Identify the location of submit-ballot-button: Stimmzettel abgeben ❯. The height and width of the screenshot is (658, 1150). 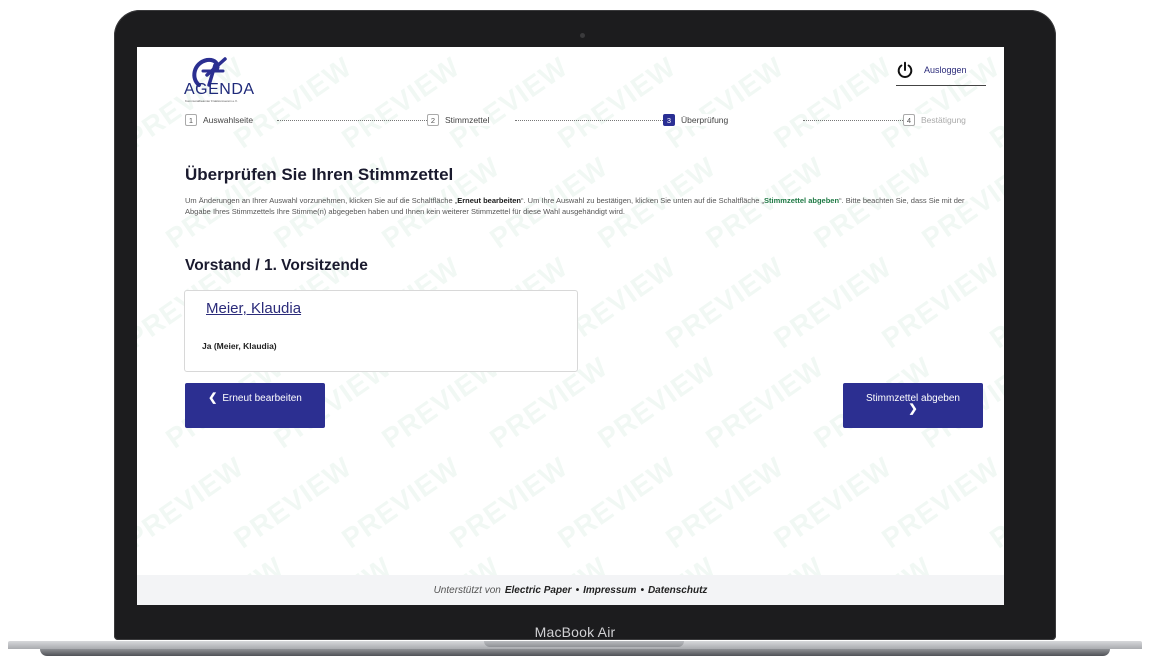
(913, 405).